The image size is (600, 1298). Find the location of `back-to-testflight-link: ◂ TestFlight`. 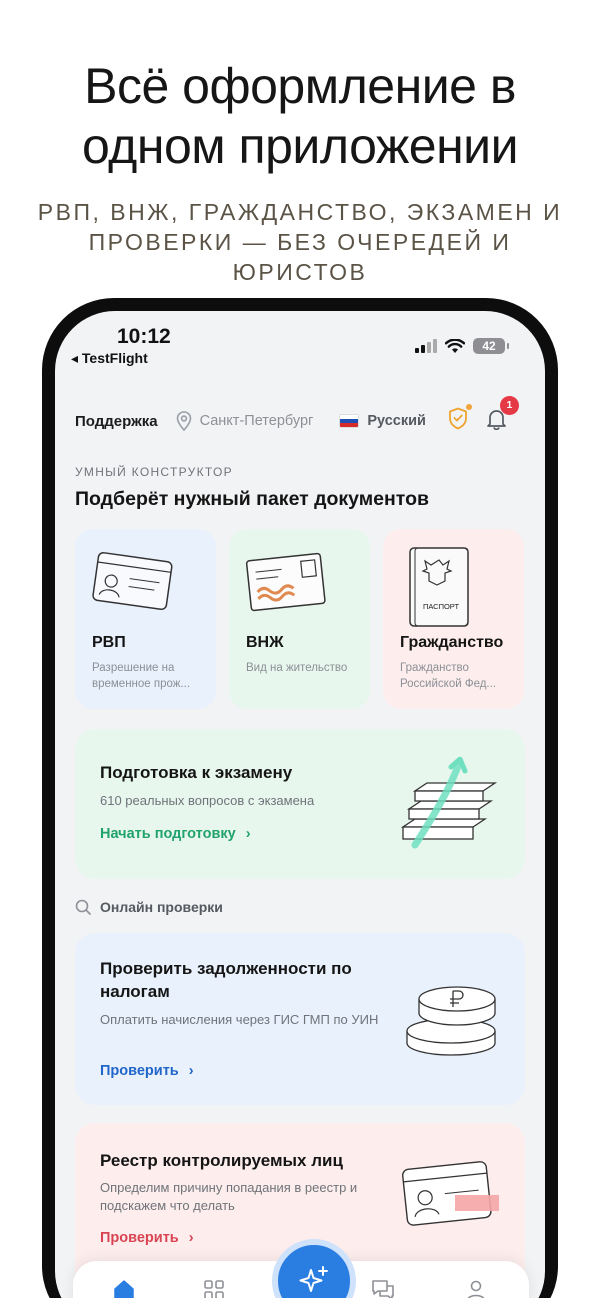

back-to-testflight-link: ◂ TestFlight is located at coordinates (109, 358).